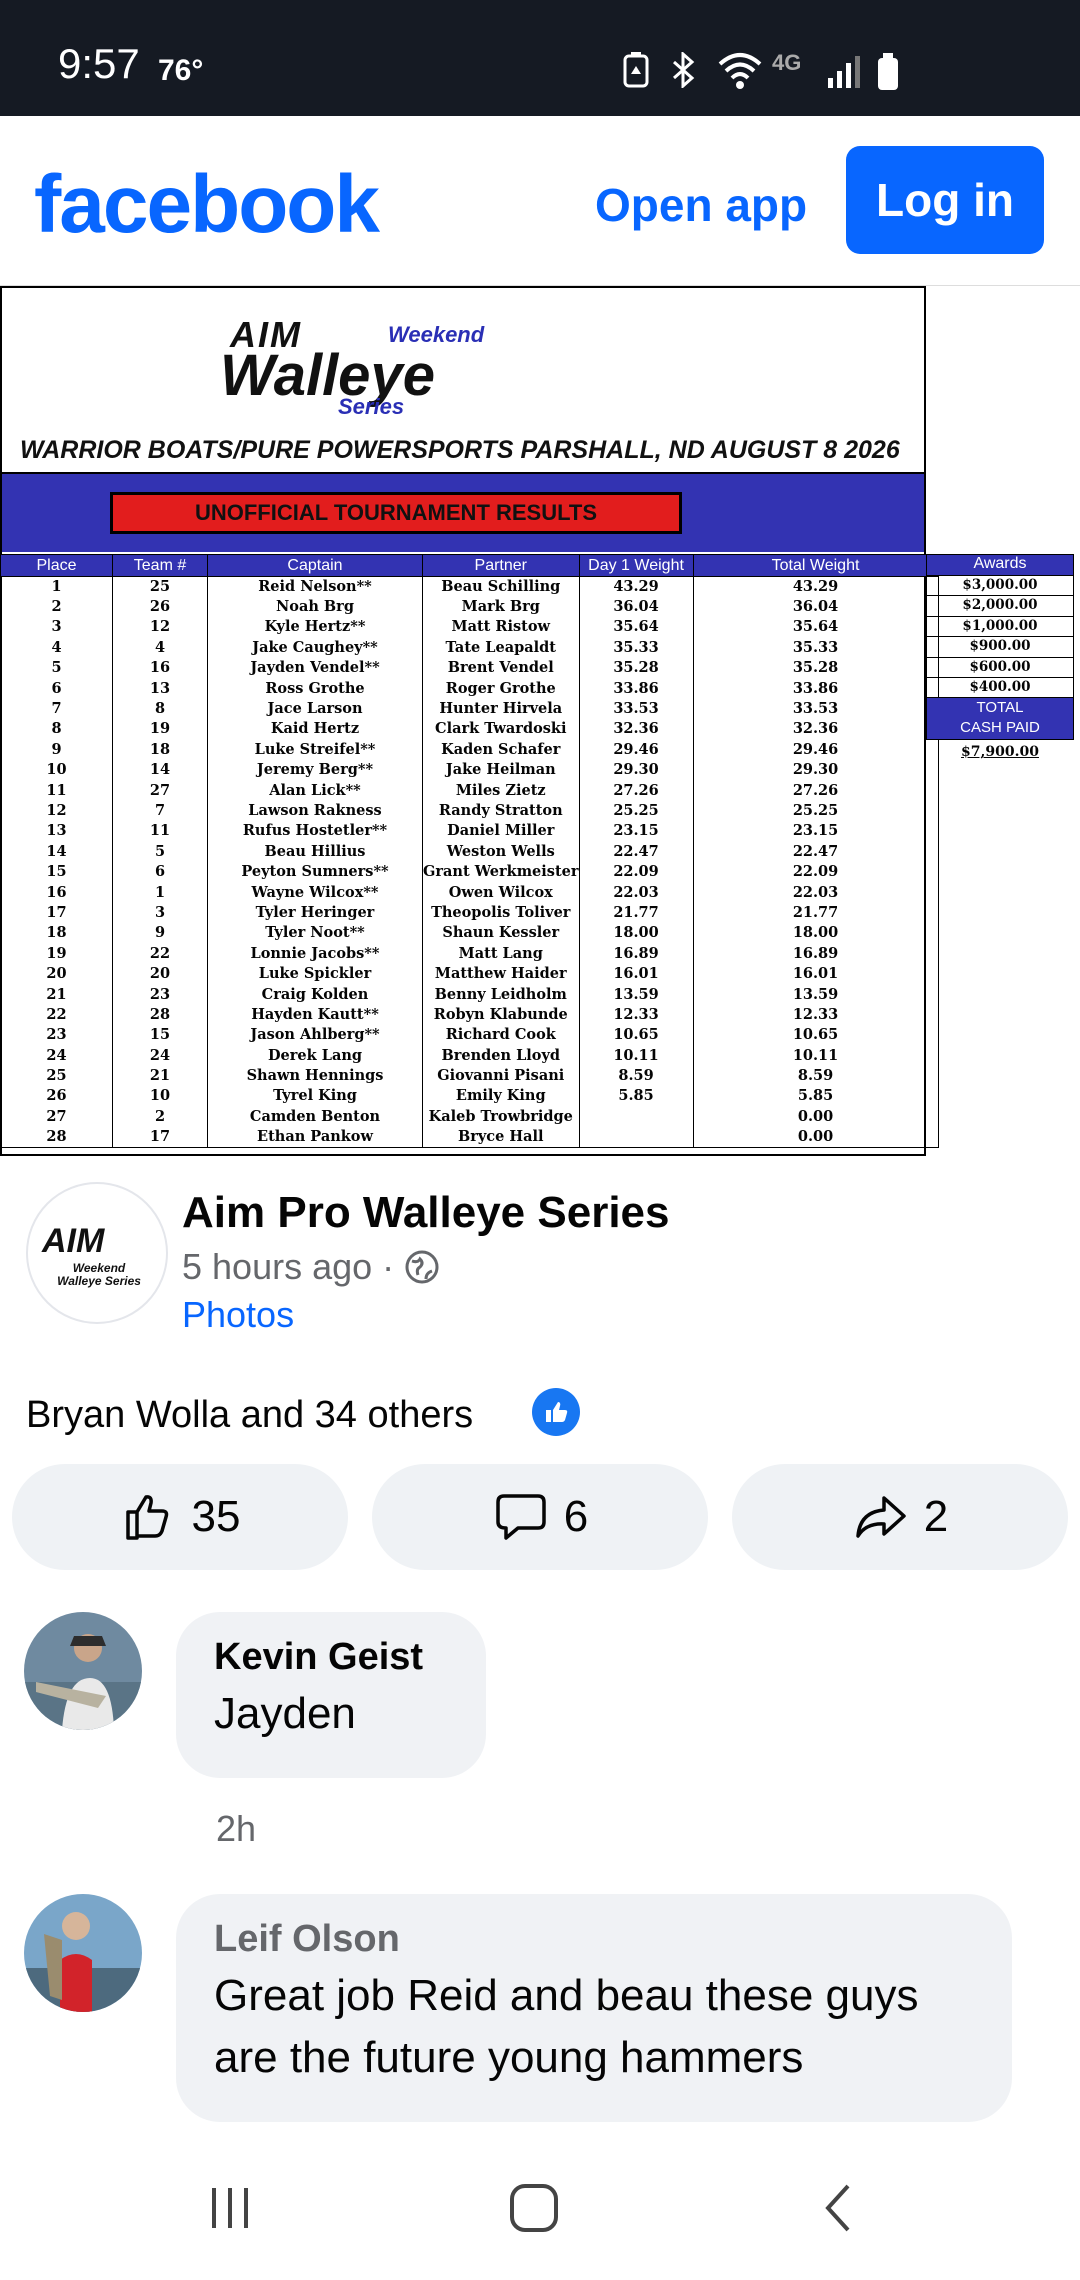 This screenshot has height=2280, width=1080. I want to click on table-cell: Mark Brg, so click(501, 607).